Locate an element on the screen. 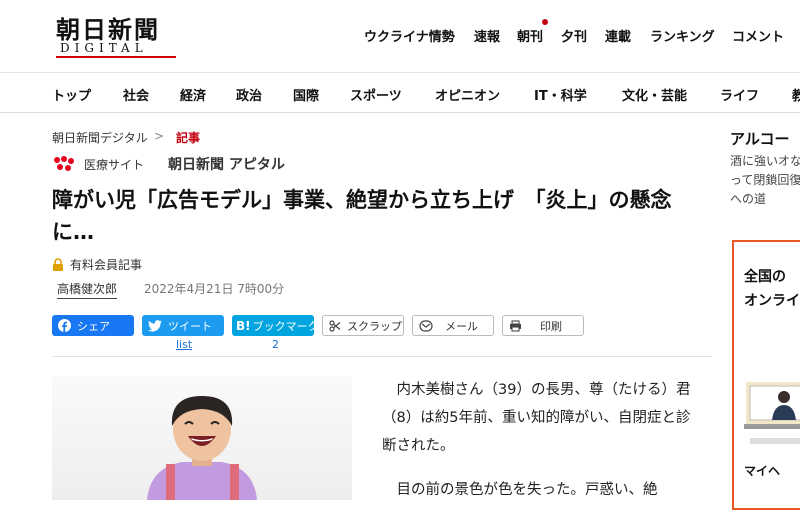  hatena-icon: B! is located at coordinates (243, 325).